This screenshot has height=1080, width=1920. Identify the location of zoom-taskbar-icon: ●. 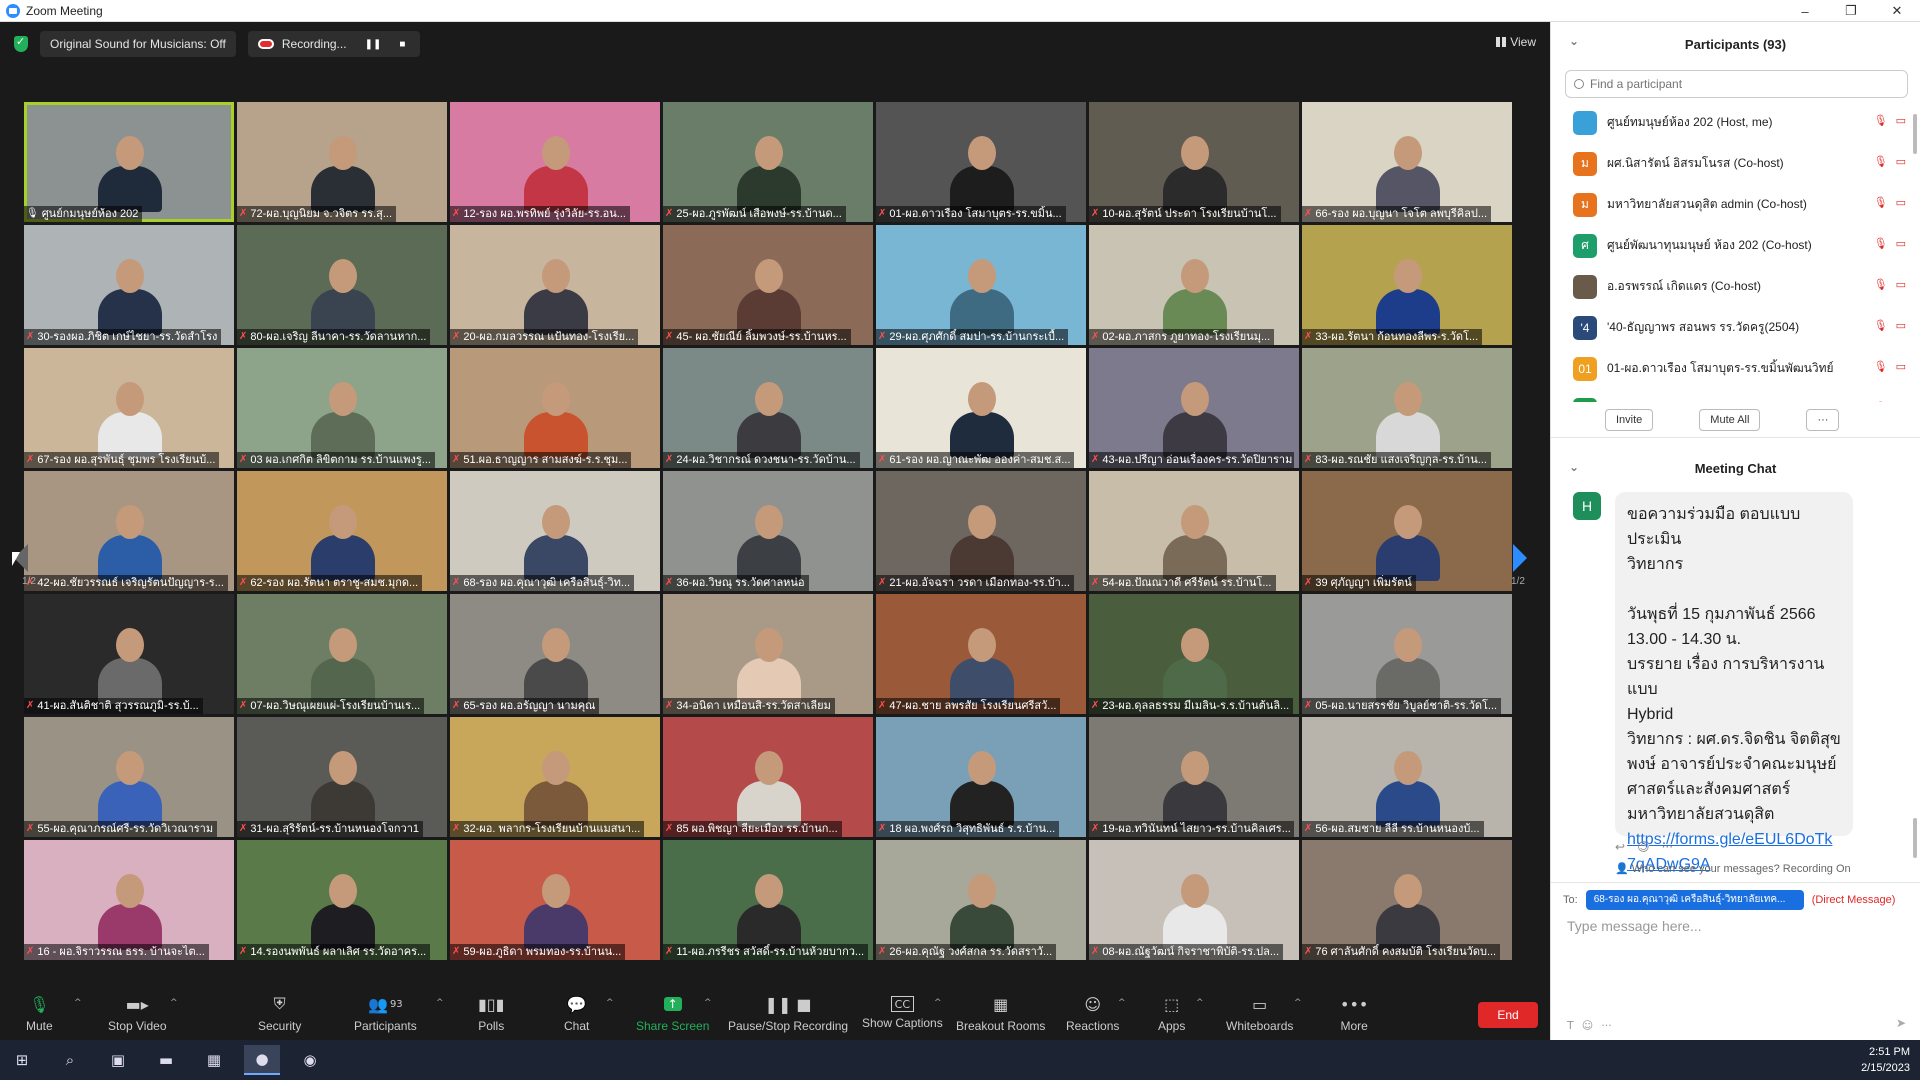
(262, 1060).